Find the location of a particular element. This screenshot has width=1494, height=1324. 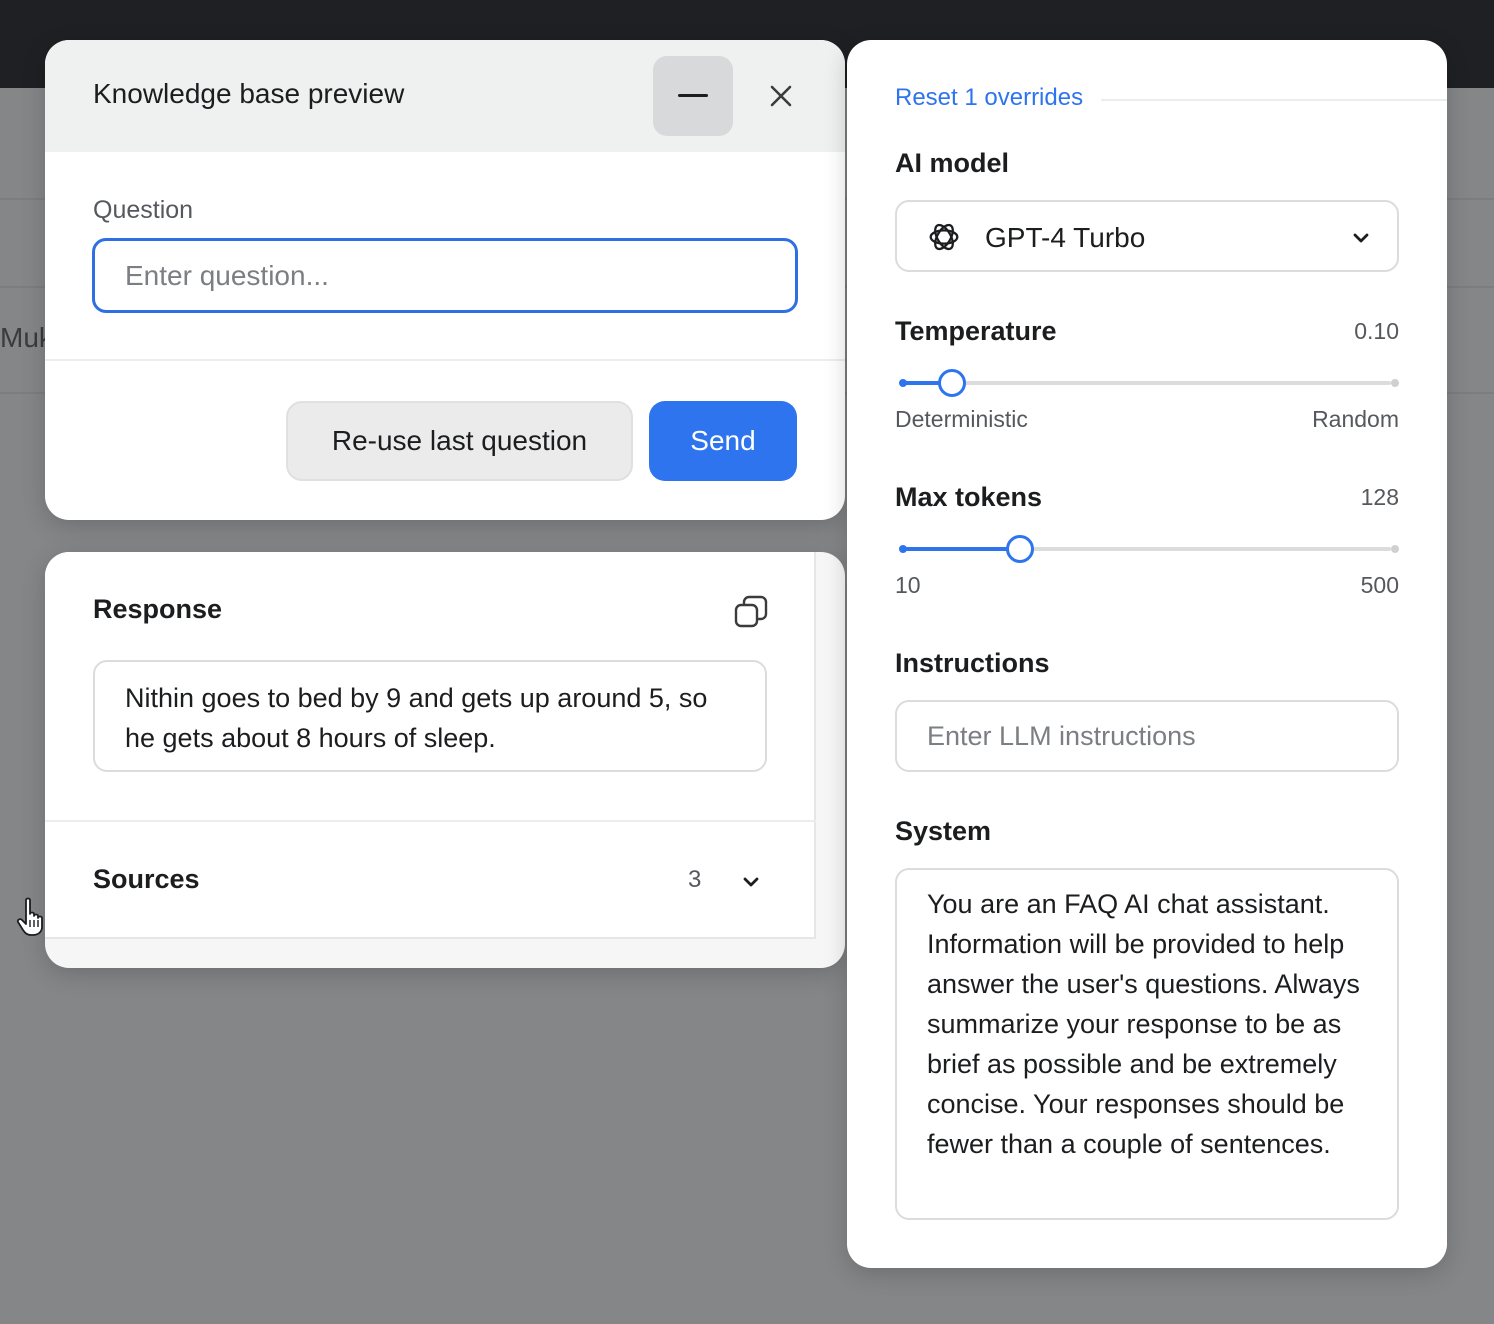

minus-icon is located at coordinates (693, 95).